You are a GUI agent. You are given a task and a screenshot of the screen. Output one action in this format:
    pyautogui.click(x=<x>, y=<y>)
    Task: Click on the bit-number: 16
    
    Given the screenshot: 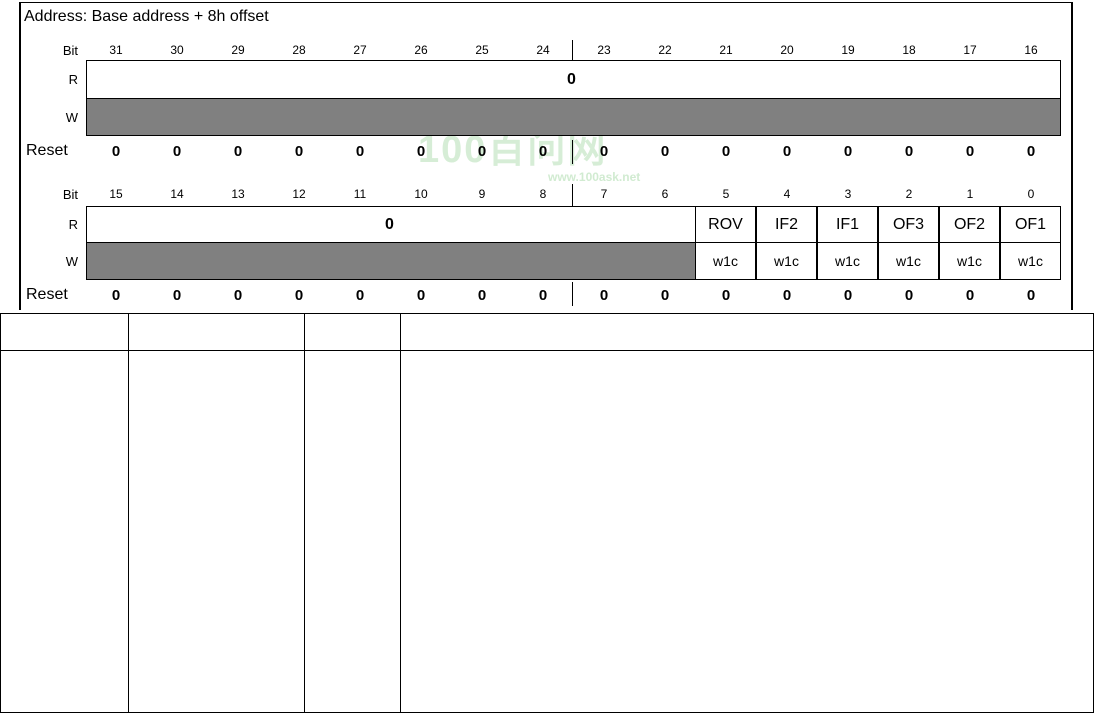 What is the action you would take?
    pyautogui.click(x=1031, y=50)
    